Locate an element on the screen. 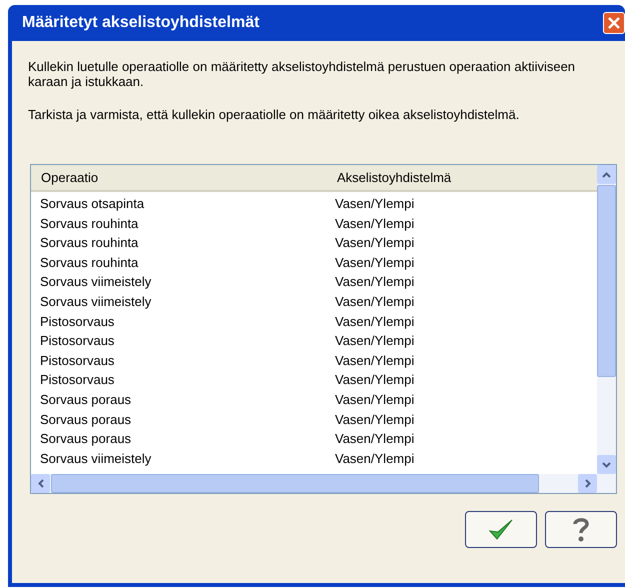 The width and height of the screenshot is (625, 588). chevron-down-icon is located at coordinates (606, 465).